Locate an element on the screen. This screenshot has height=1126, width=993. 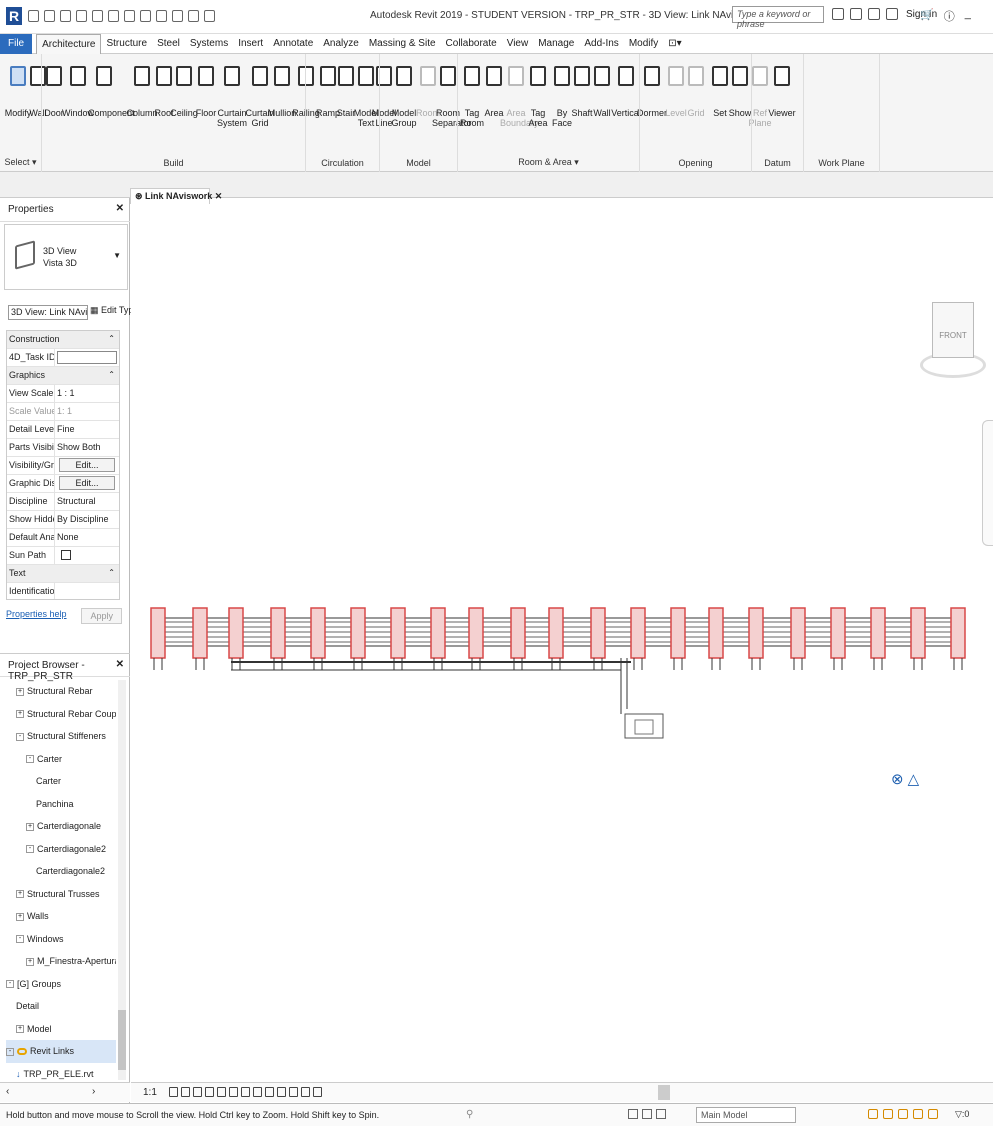
render-icon is located at coordinates (221, 1092).